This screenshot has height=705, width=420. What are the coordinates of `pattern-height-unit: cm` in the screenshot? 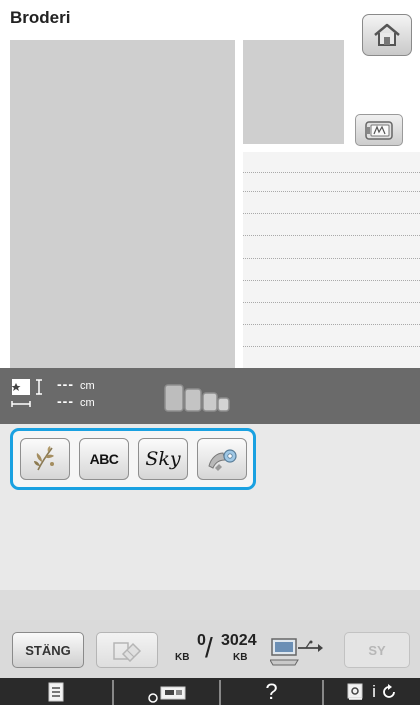 It's located at (87, 403).